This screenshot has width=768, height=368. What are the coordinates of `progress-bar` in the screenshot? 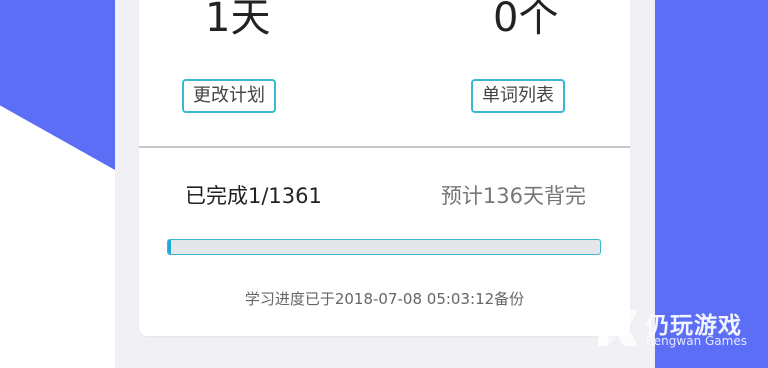 It's located at (384, 247).